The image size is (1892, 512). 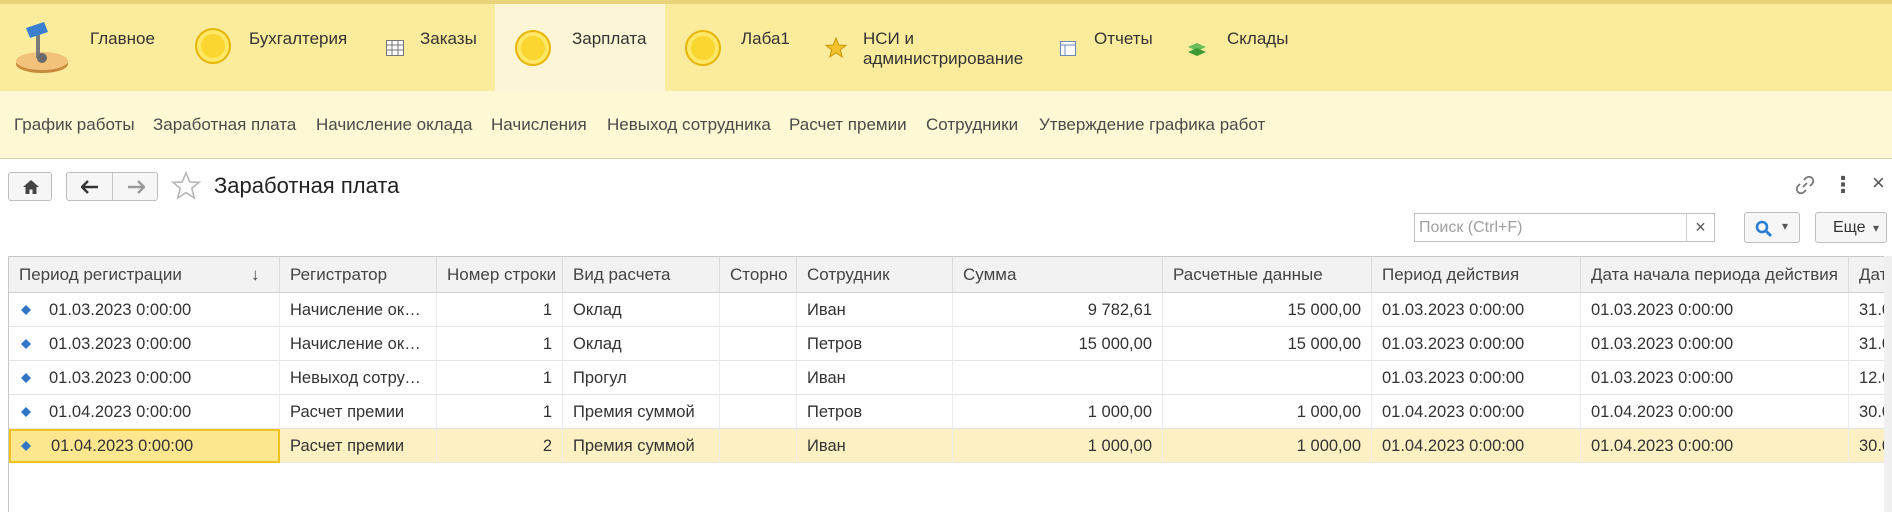 I want to click on forward-button, so click(x=136, y=186).